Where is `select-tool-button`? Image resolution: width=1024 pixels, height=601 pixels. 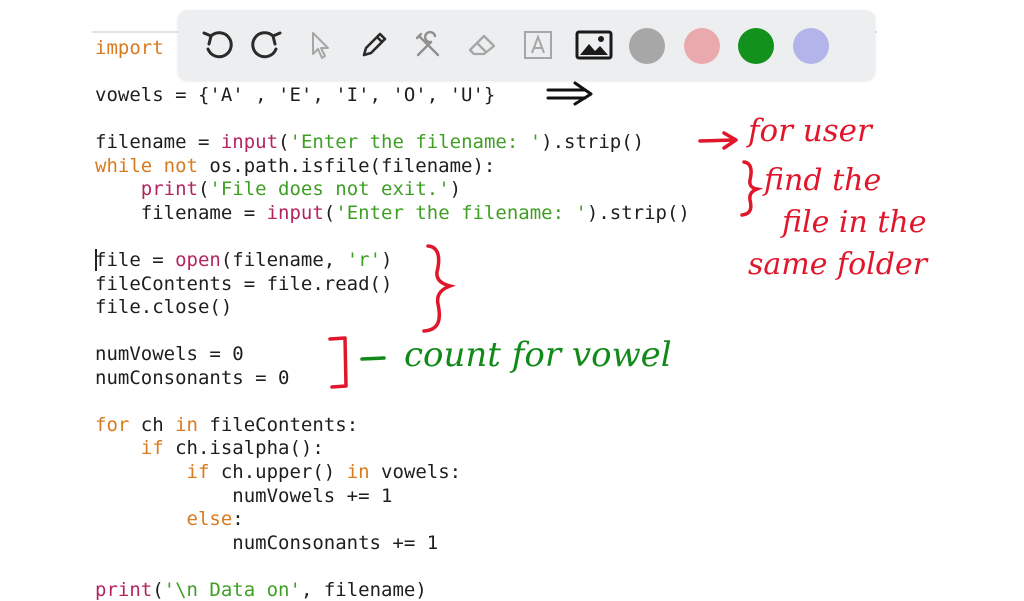
select-tool-button is located at coordinates (320, 45).